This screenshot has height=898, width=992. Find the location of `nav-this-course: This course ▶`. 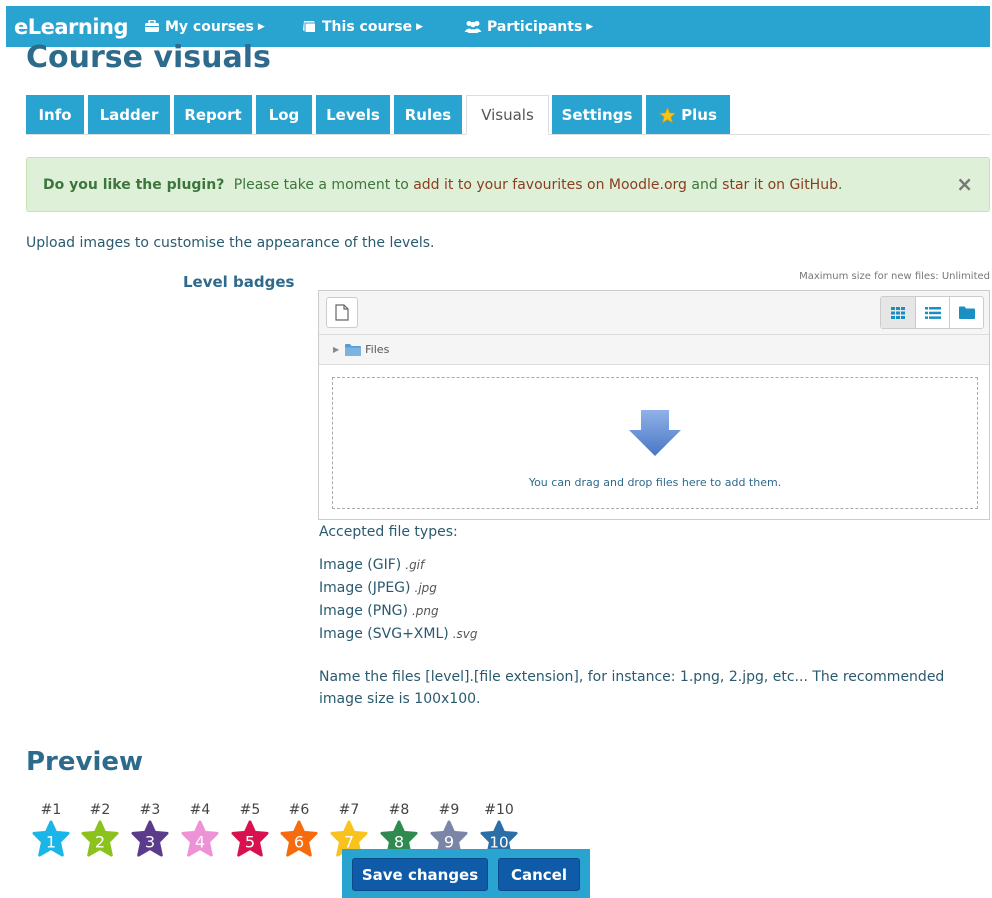

nav-this-course: This course ▶ is located at coordinates (366, 27).